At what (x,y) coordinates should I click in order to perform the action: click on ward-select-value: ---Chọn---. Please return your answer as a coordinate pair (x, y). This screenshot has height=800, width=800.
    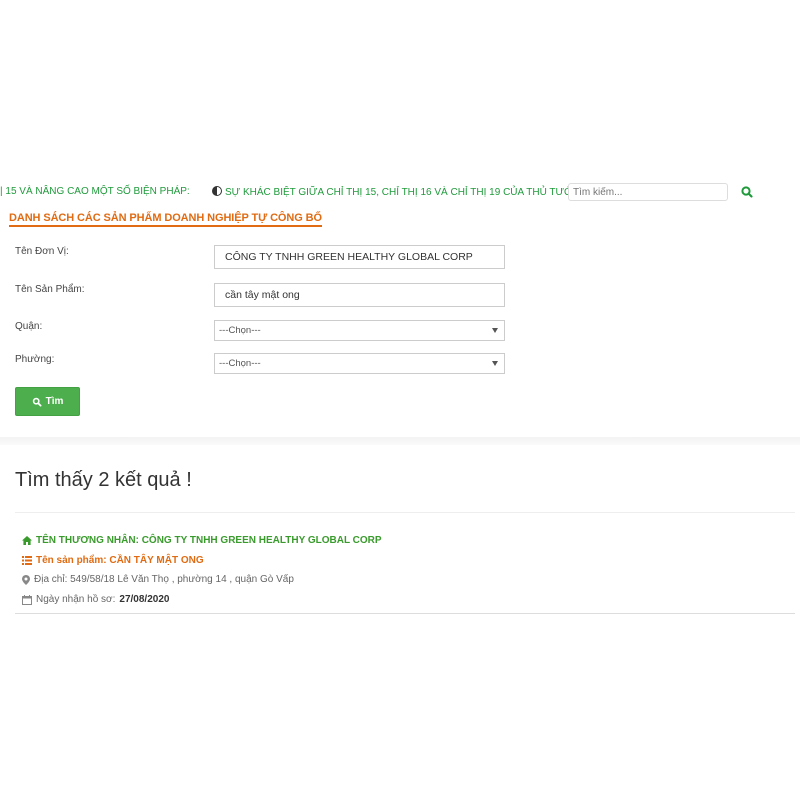
    Looking at the image, I should click on (240, 363).